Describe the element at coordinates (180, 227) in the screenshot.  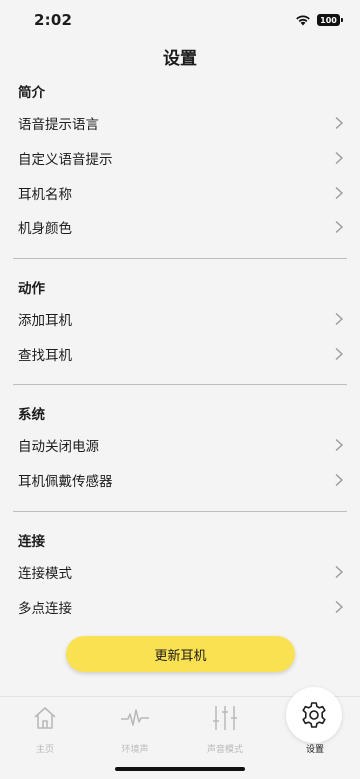
I see `settings-row-body-color: 机身颜色` at that location.